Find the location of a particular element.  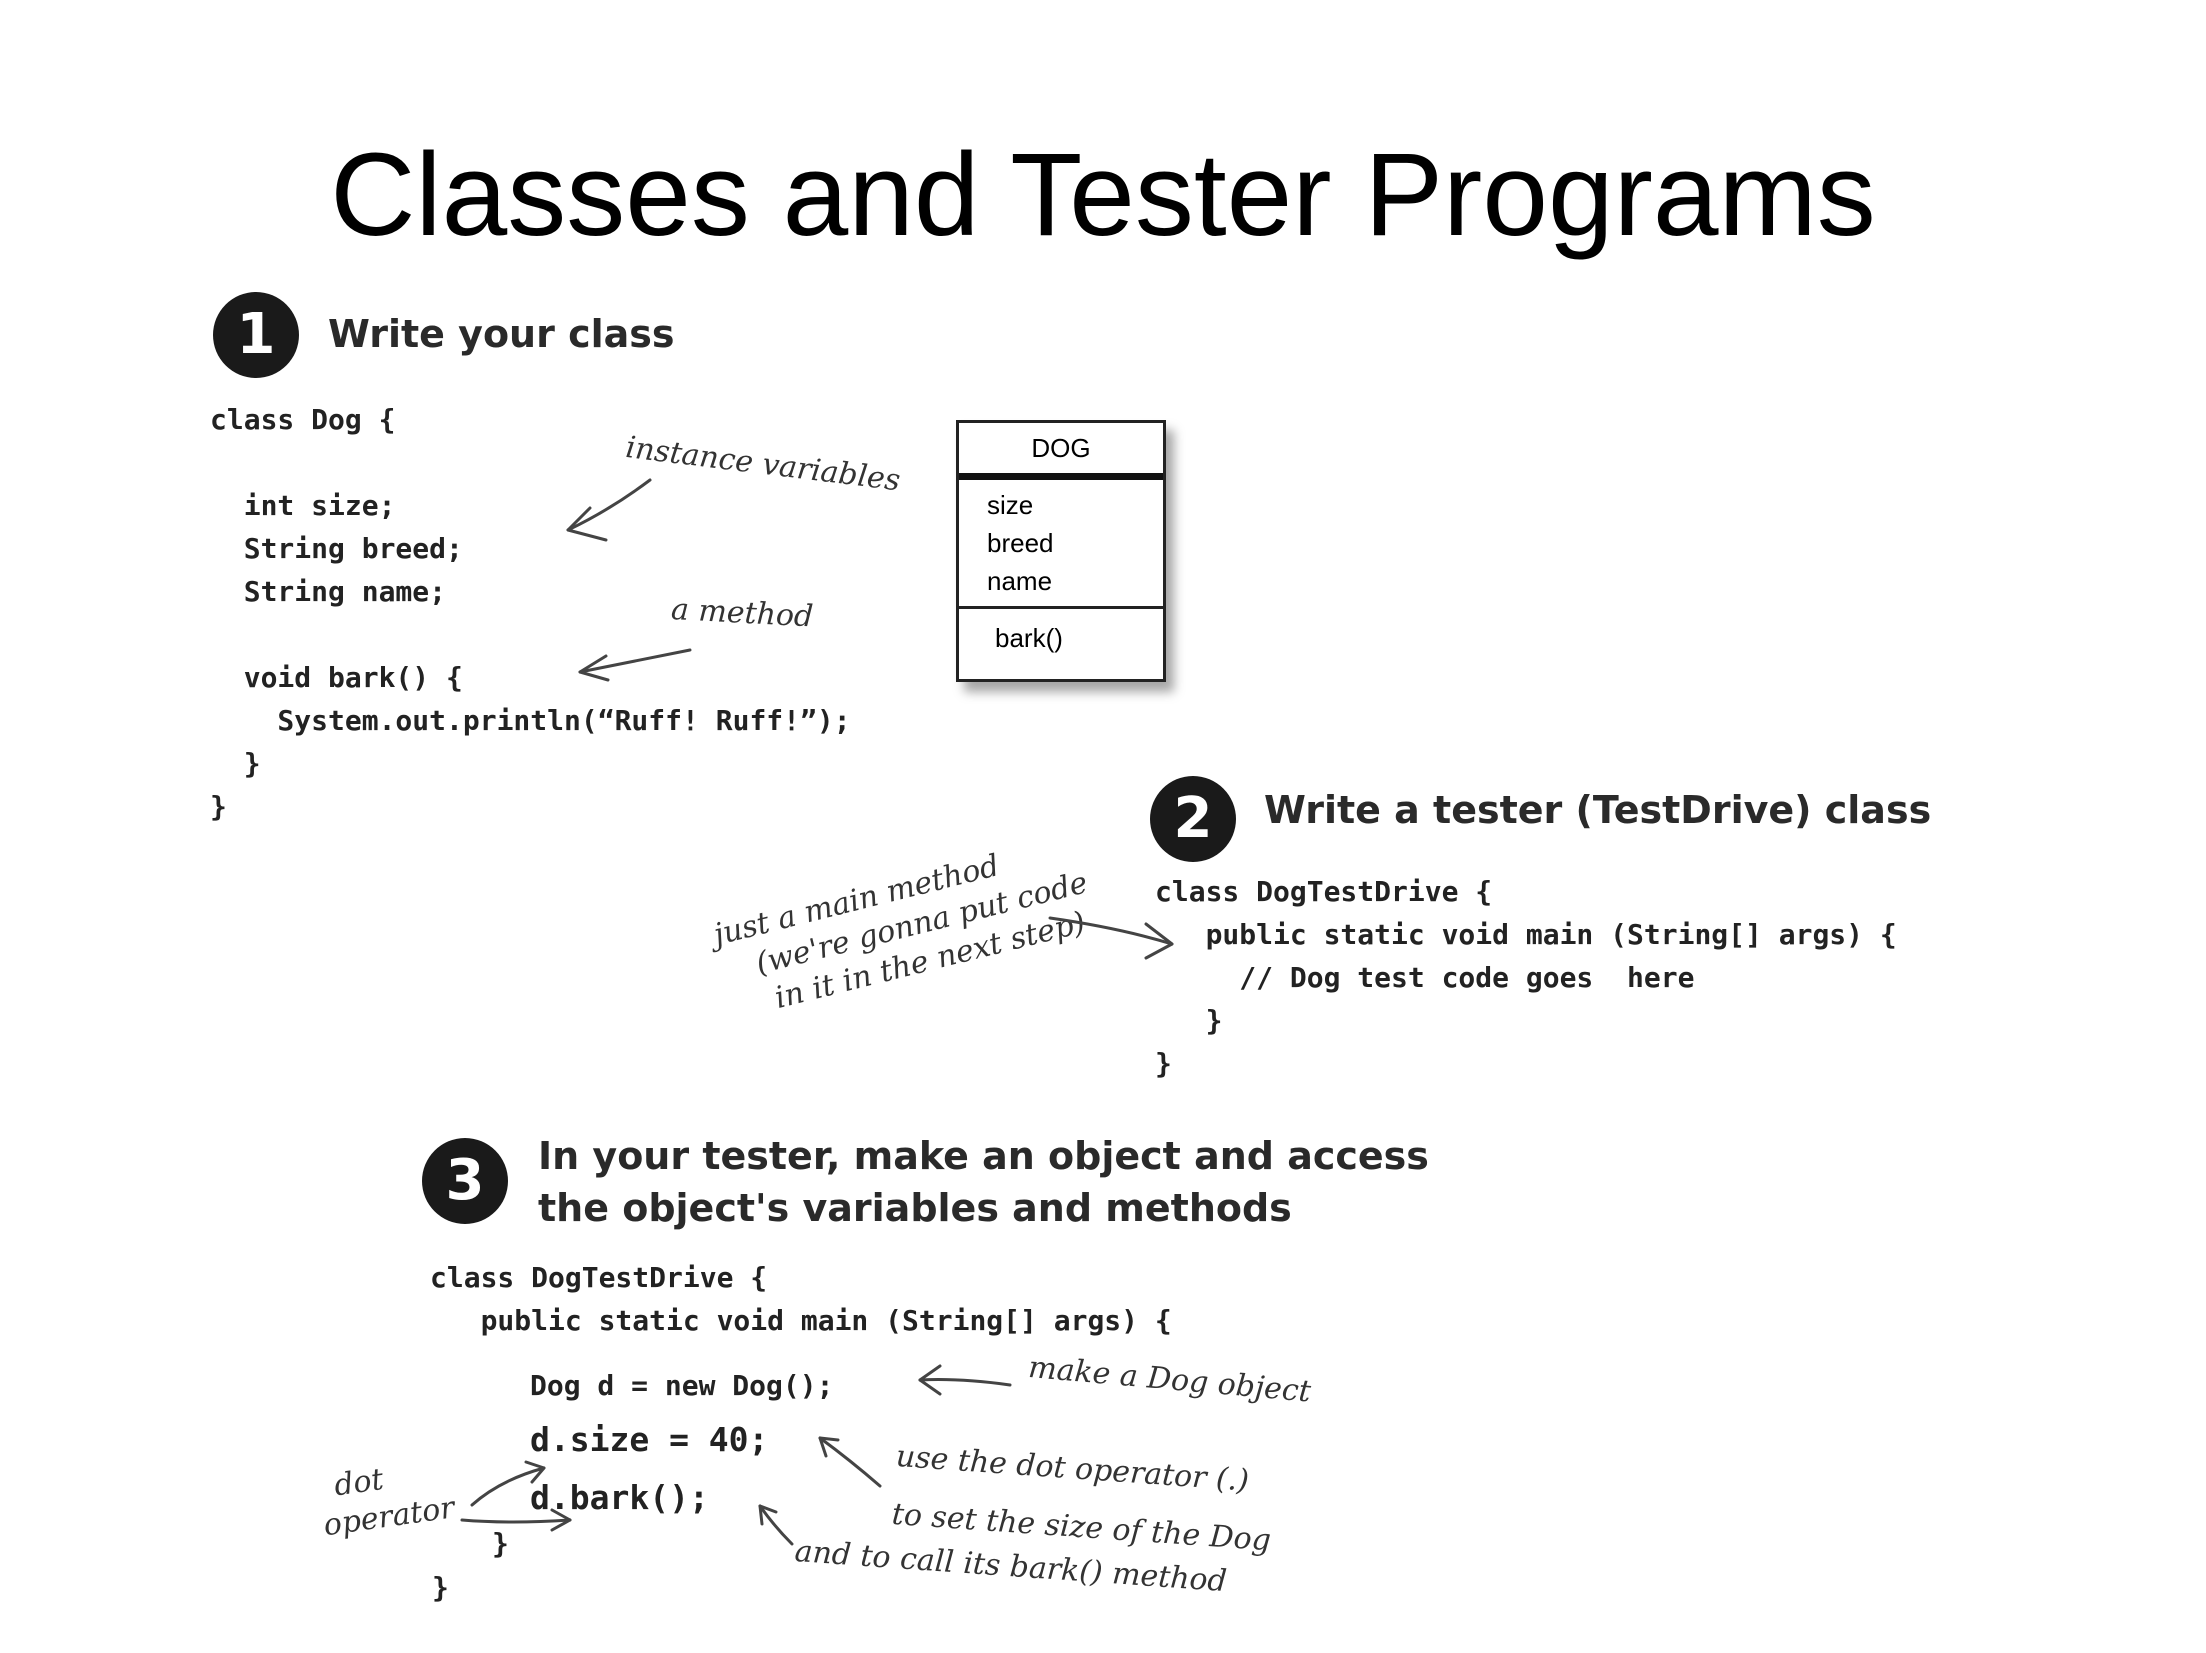

arrow-set-size is located at coordinates (850, 1462).